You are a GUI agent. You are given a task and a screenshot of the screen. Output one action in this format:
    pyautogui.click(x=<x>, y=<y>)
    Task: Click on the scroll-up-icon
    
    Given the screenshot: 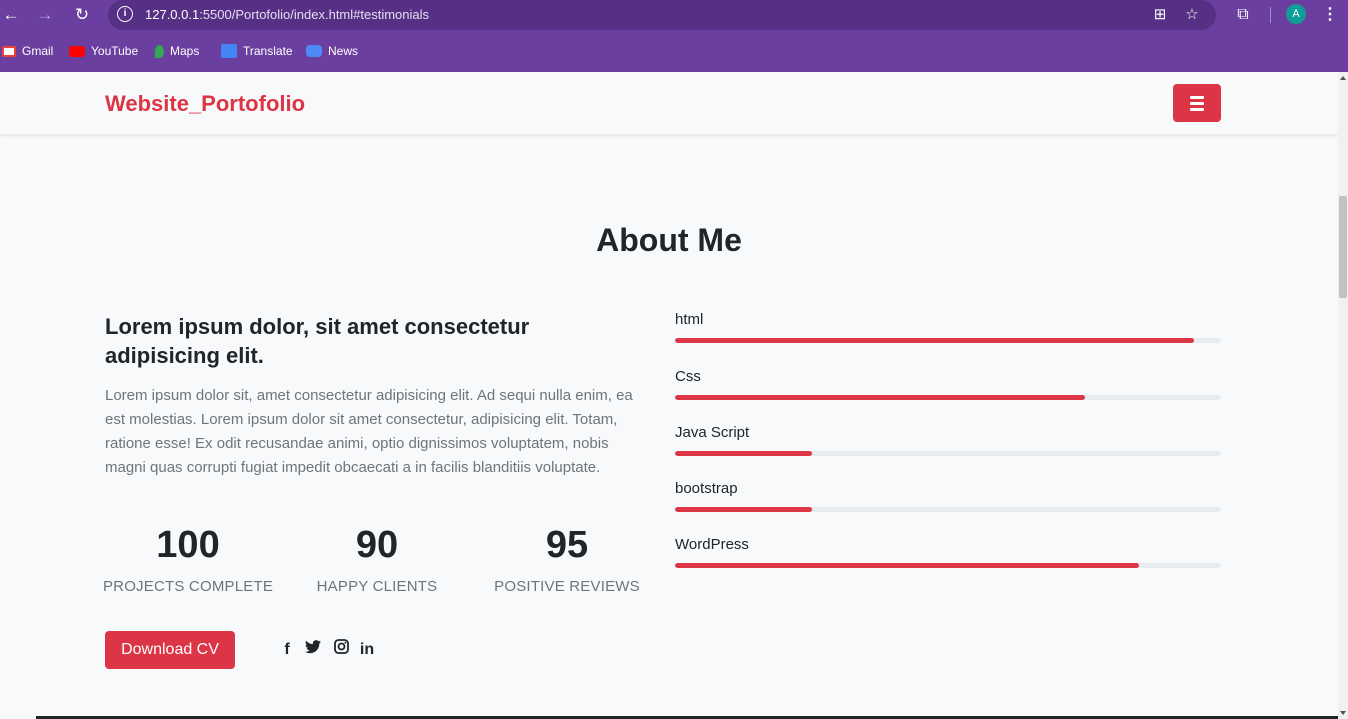 What is the action you would take?
    pyautogui.click(x=1343, y=78)
    